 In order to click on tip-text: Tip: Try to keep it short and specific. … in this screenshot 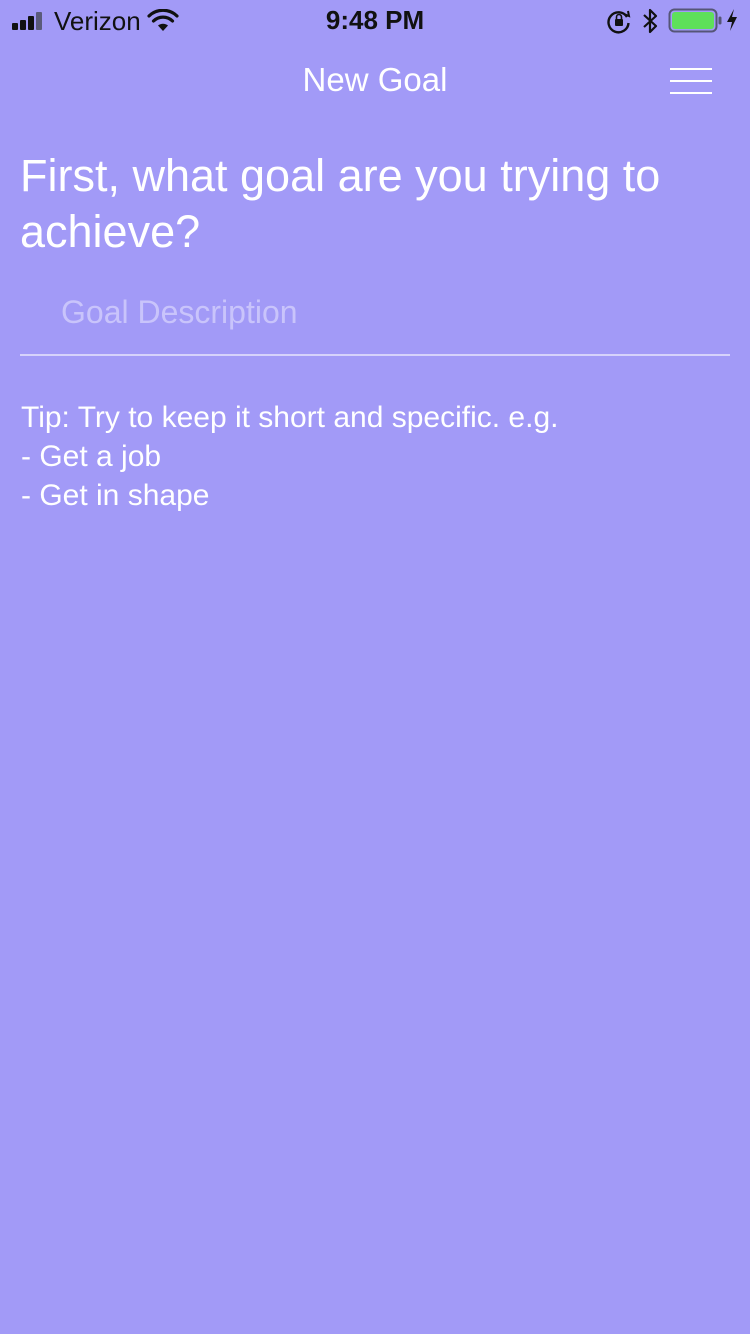, I will do `click(376, 456)`.